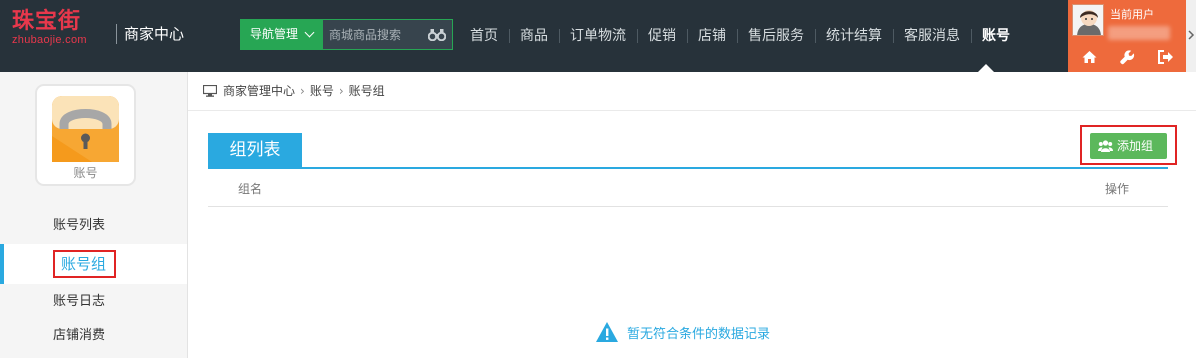  I want to click on breadcrumb-item: 商家管理中心, so click(259, 91).